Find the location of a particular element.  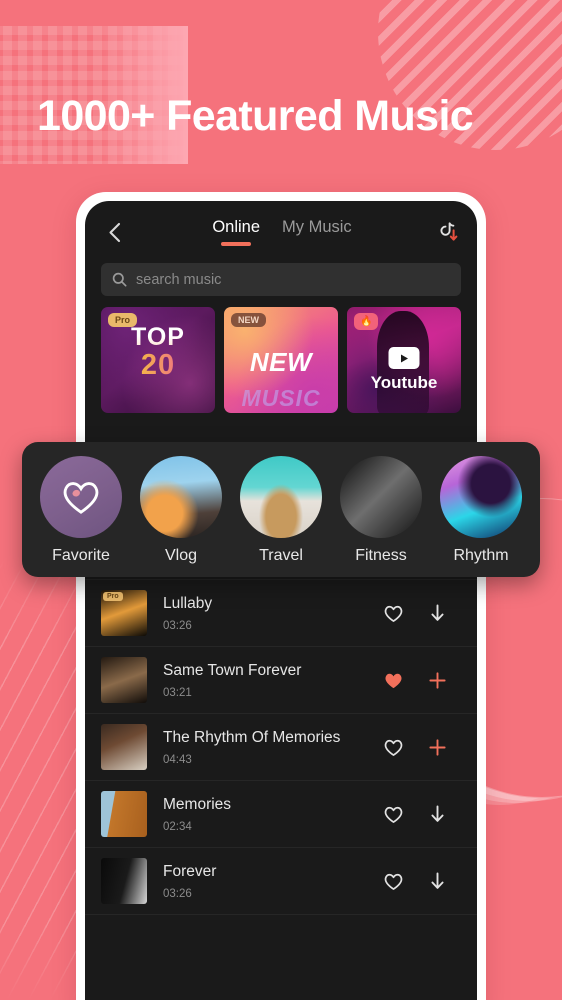

search-input is located at coordinates (293, 279).